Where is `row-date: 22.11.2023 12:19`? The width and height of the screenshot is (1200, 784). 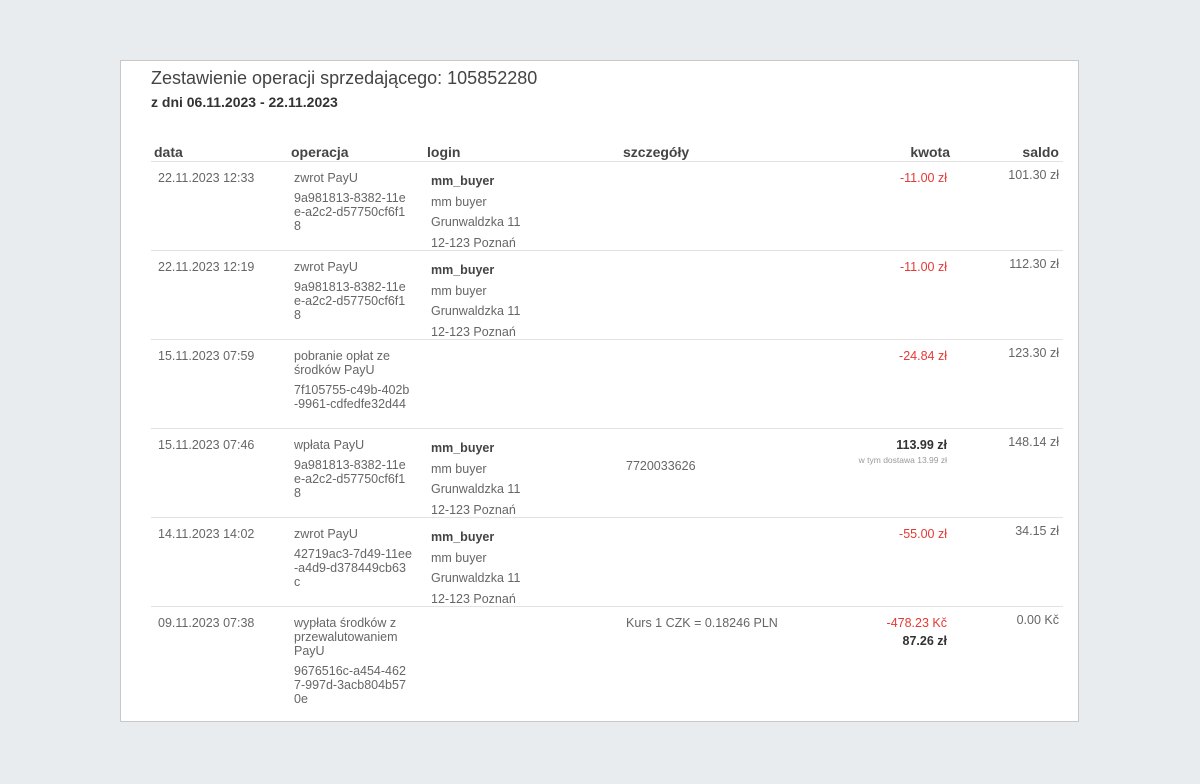 row-date: 22.11.2023 12:19 is located at coordinates (206, 267).